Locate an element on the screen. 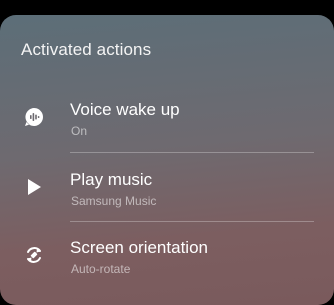  action-label: Voice wake up is located at coordinates (125, 109).